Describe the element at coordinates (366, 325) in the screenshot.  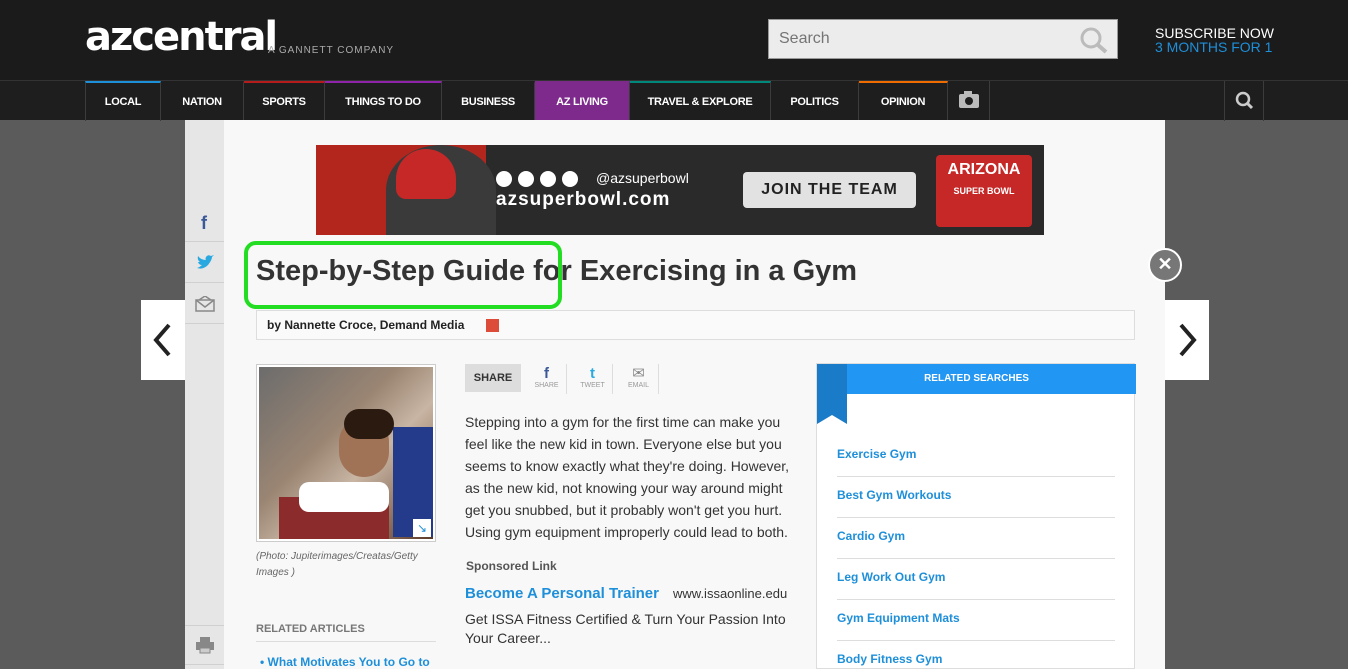
I see `byline-text: by Nannette Croce, Demand Media` at that location.